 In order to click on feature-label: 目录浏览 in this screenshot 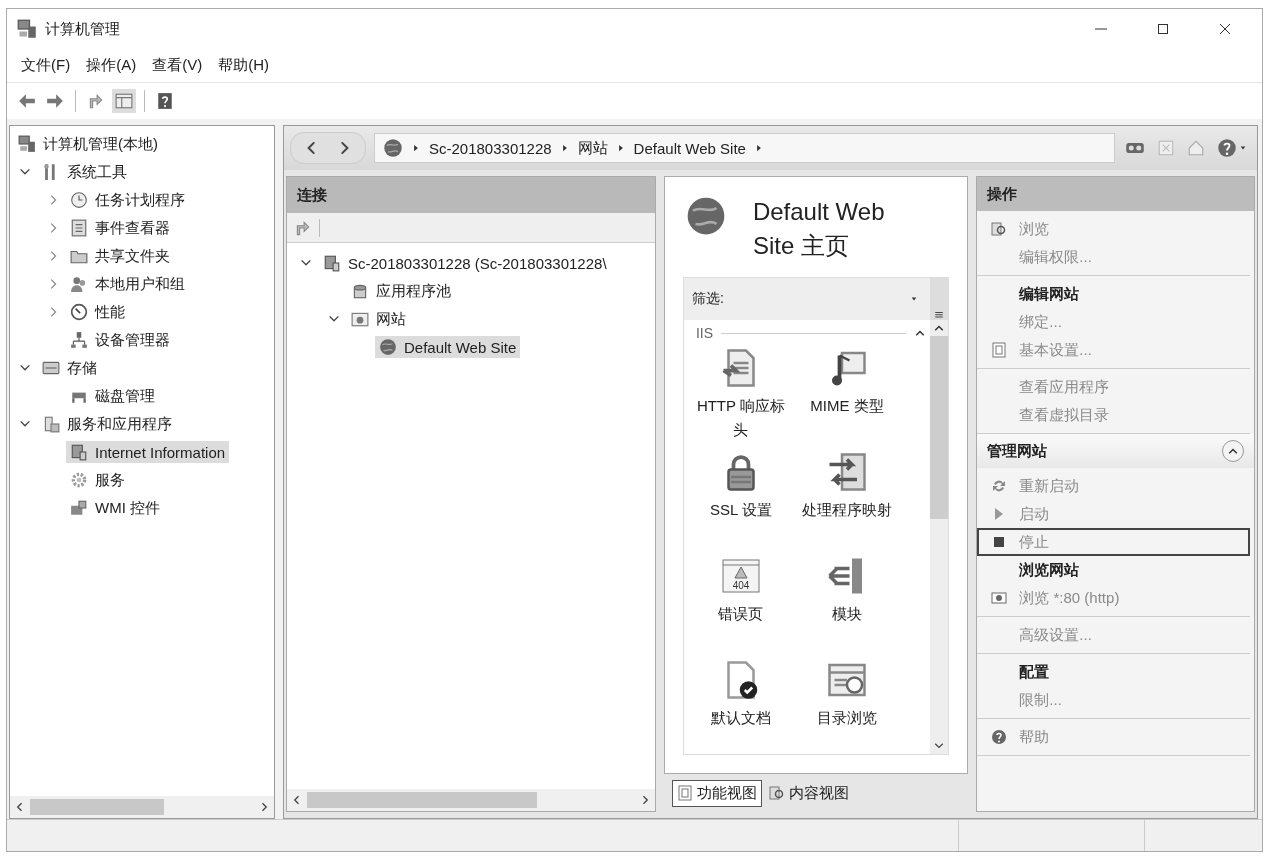, I will do `click(846, 718)`.